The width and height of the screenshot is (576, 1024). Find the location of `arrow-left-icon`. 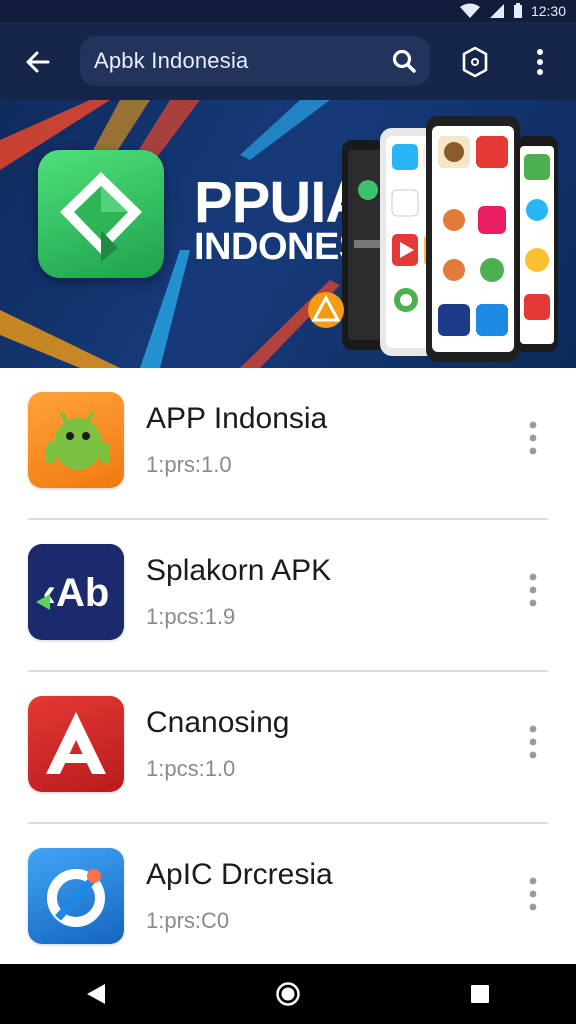

arrow-left-icon is located at coordinates (38, 62).